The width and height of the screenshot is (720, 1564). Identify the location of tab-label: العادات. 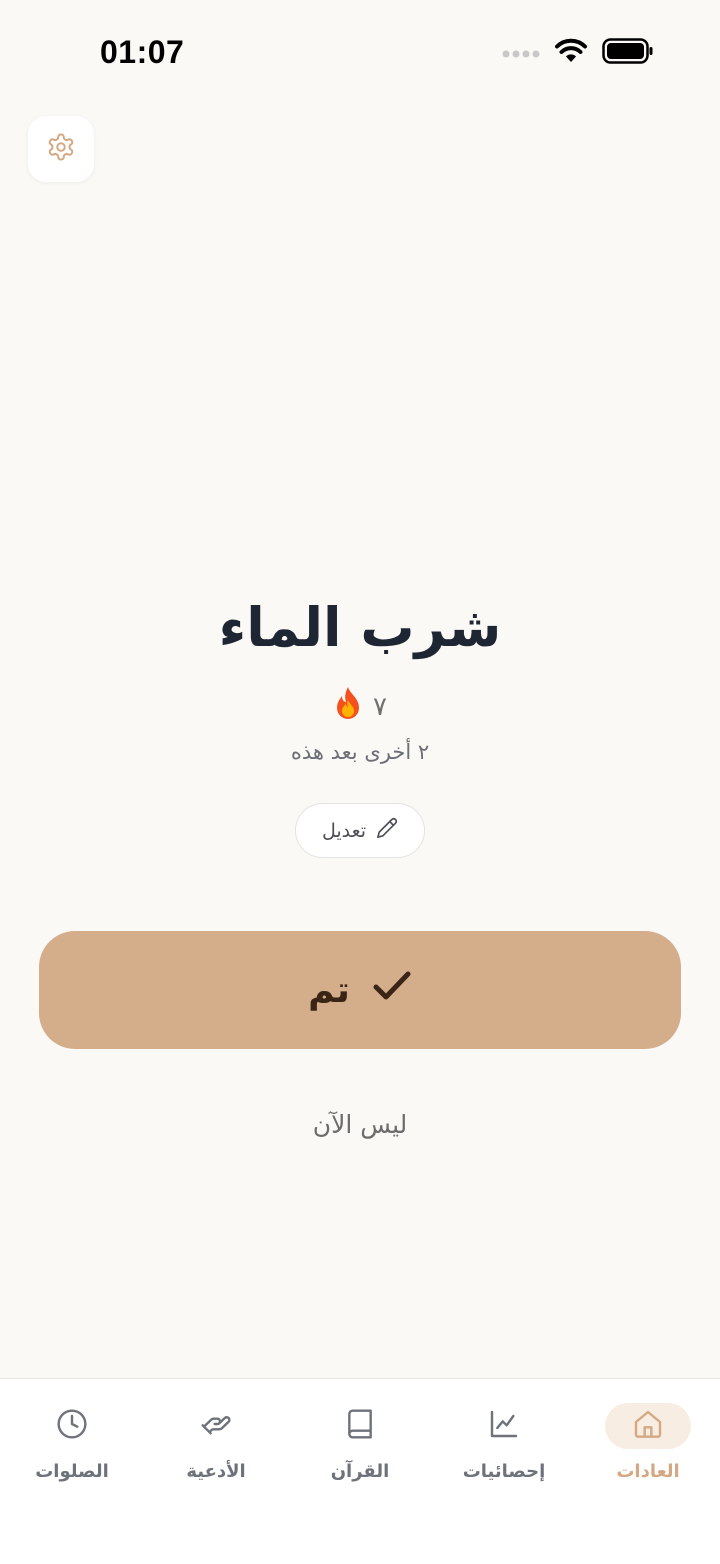
(648, 1471).